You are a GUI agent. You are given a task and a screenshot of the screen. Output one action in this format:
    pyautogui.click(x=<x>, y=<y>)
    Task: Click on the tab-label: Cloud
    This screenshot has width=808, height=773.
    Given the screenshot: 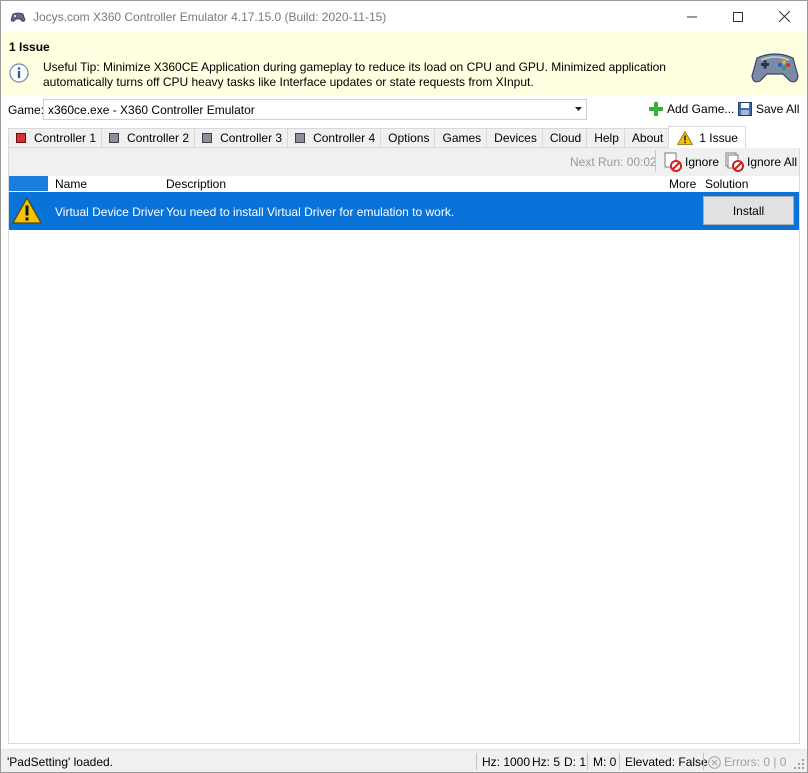 What is the action you would take?
    pyautogui.click(x=565, y=138)
    